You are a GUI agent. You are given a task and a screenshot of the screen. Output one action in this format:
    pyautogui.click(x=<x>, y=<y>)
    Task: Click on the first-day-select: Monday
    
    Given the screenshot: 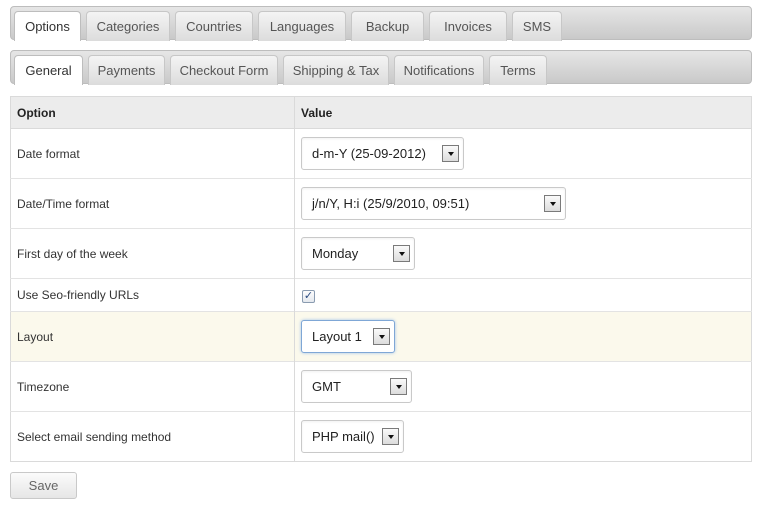 What is the action you would take?
    pyautogui.click(x=358, y=253)
    